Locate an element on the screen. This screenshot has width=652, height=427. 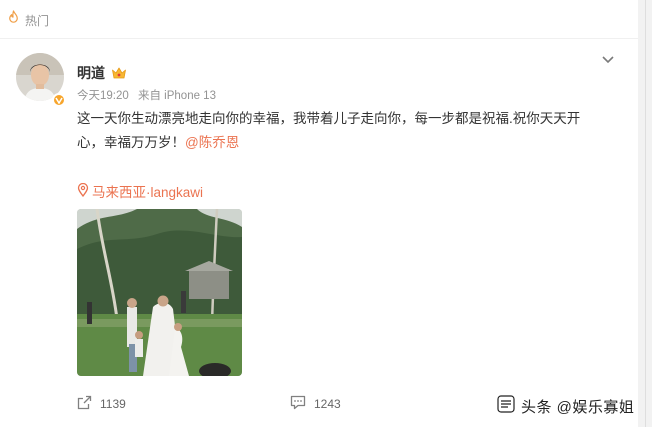
comment-count: 1243 is located at coordinates (327, 404).